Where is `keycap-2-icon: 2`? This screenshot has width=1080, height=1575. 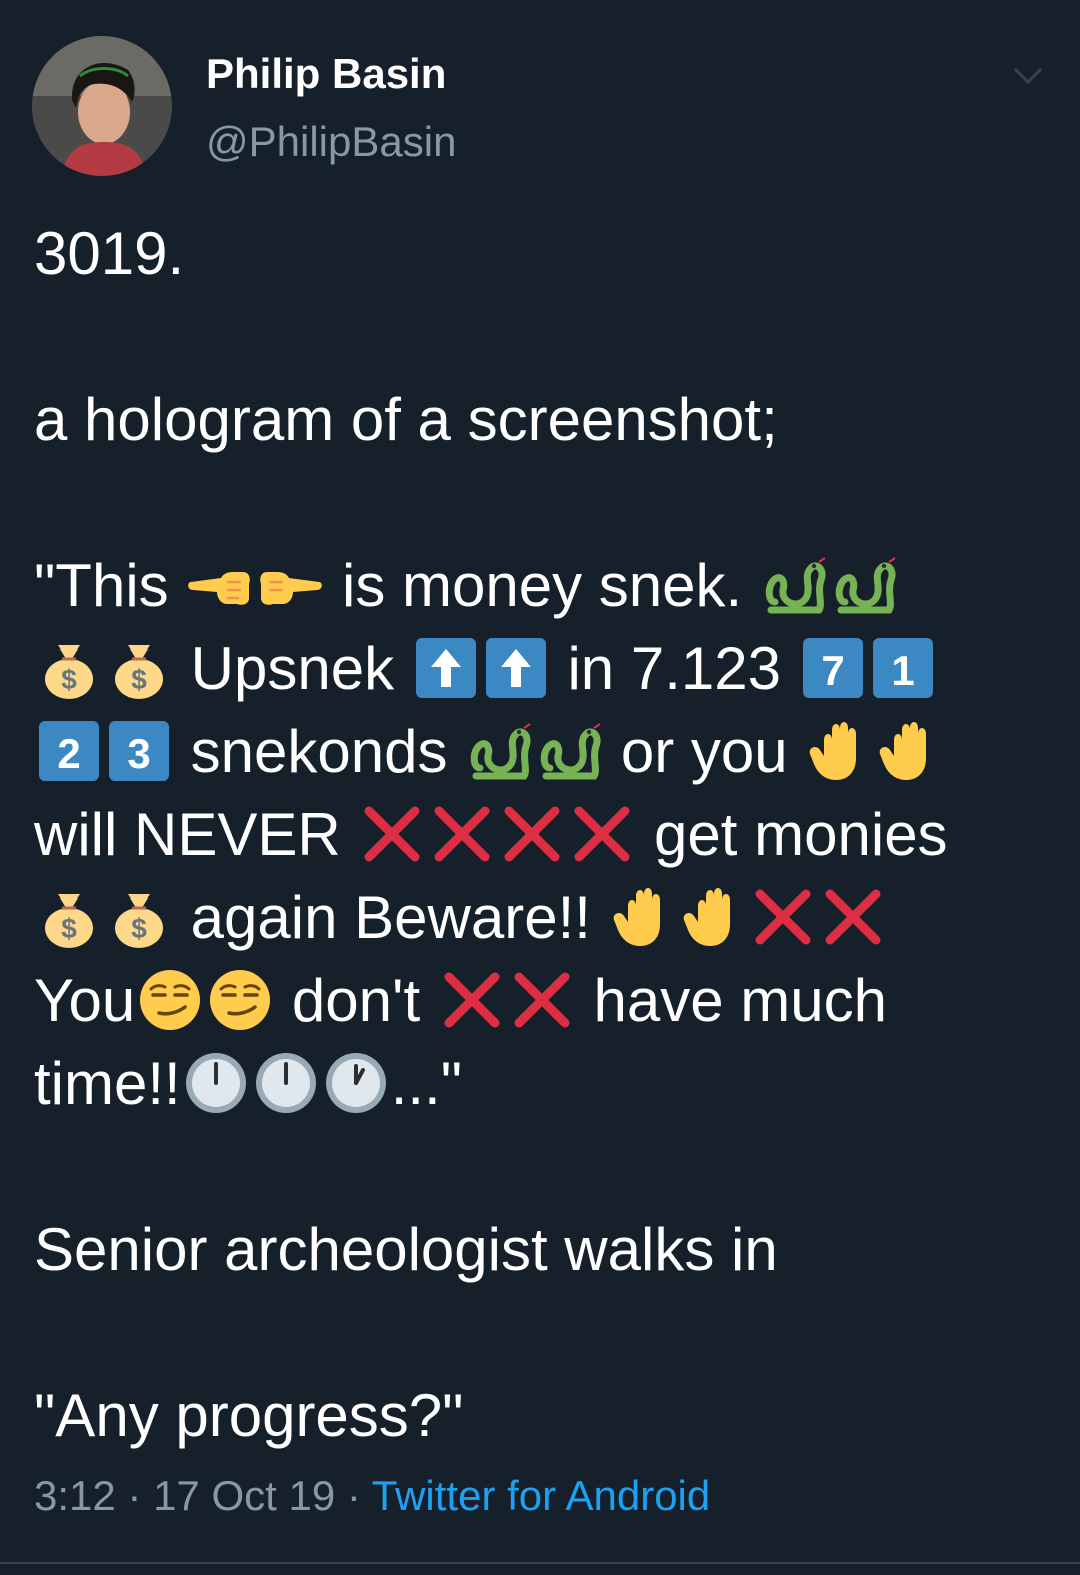
keycap-2-icon: 2 is located at coordinates (69, 751).